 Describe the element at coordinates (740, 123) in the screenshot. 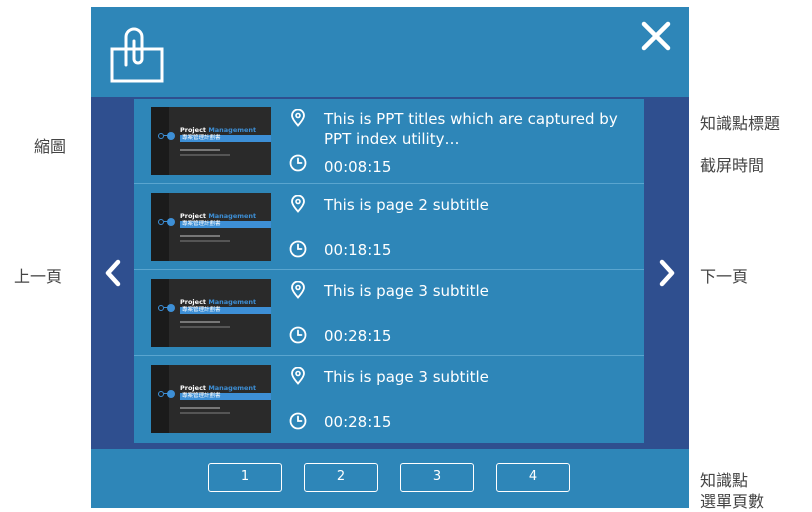

I see `annotation-title: 知識點標題` at that location.